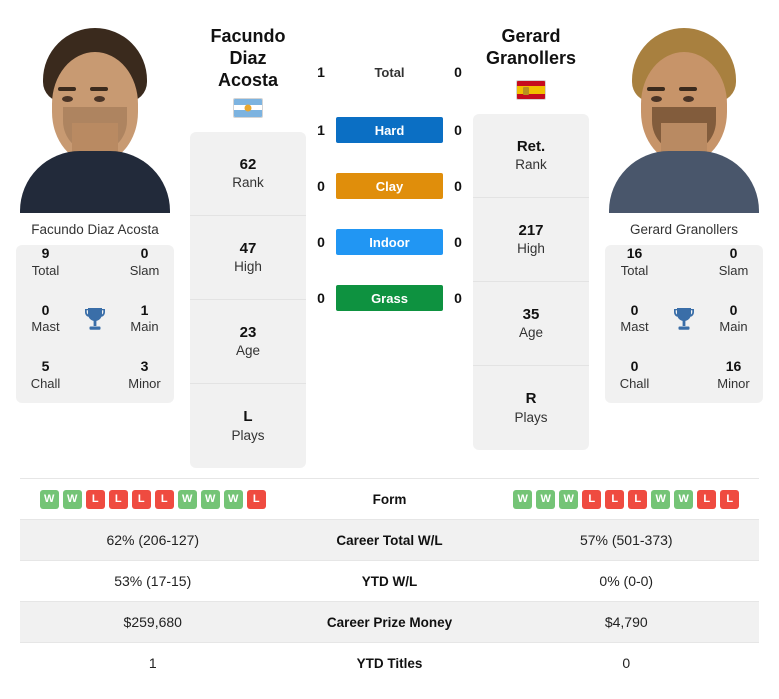 This screenshot has width=779, height=699. What do you see at coordinates (45, 366) in the screenshot?
I see `value: 5` at bounding box center [45, 366].